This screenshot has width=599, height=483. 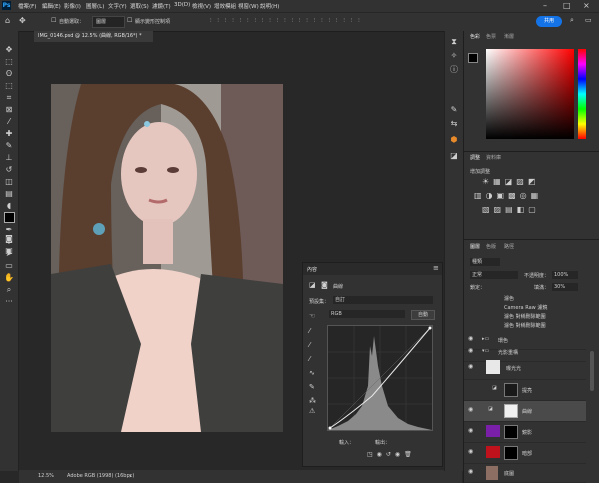 What do you see at coordinates (9, 251) in the screenshot?
I see `screen-mode-icon: ▣` at bounding box center [9, 251].